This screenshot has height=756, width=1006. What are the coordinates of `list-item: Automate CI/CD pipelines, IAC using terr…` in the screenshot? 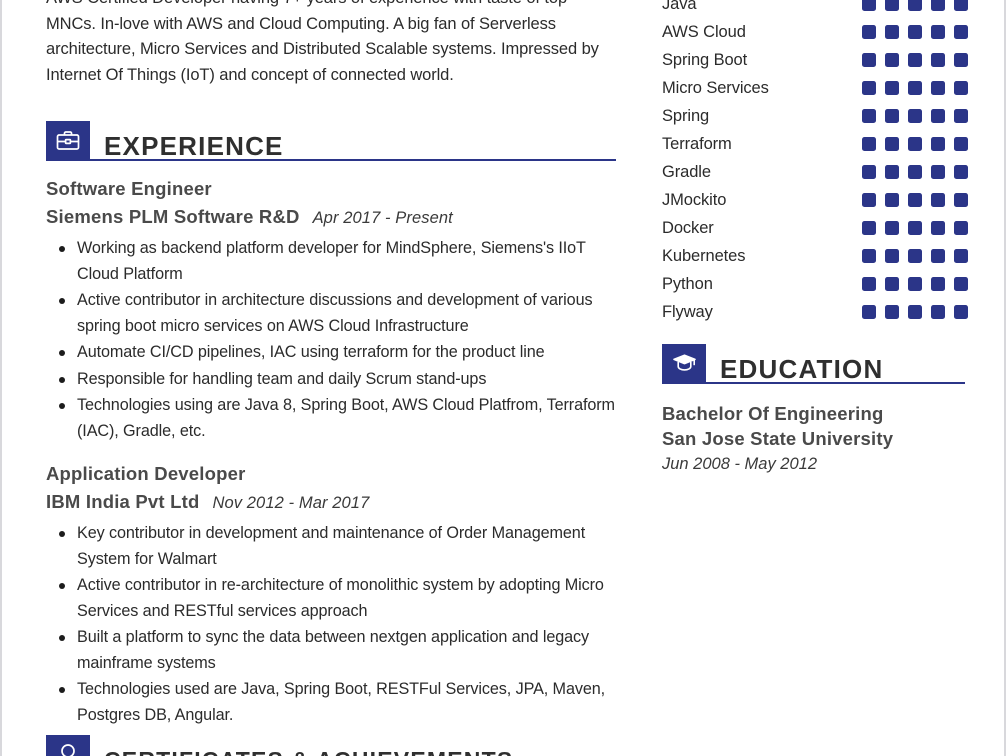 It's located at (331, 353).